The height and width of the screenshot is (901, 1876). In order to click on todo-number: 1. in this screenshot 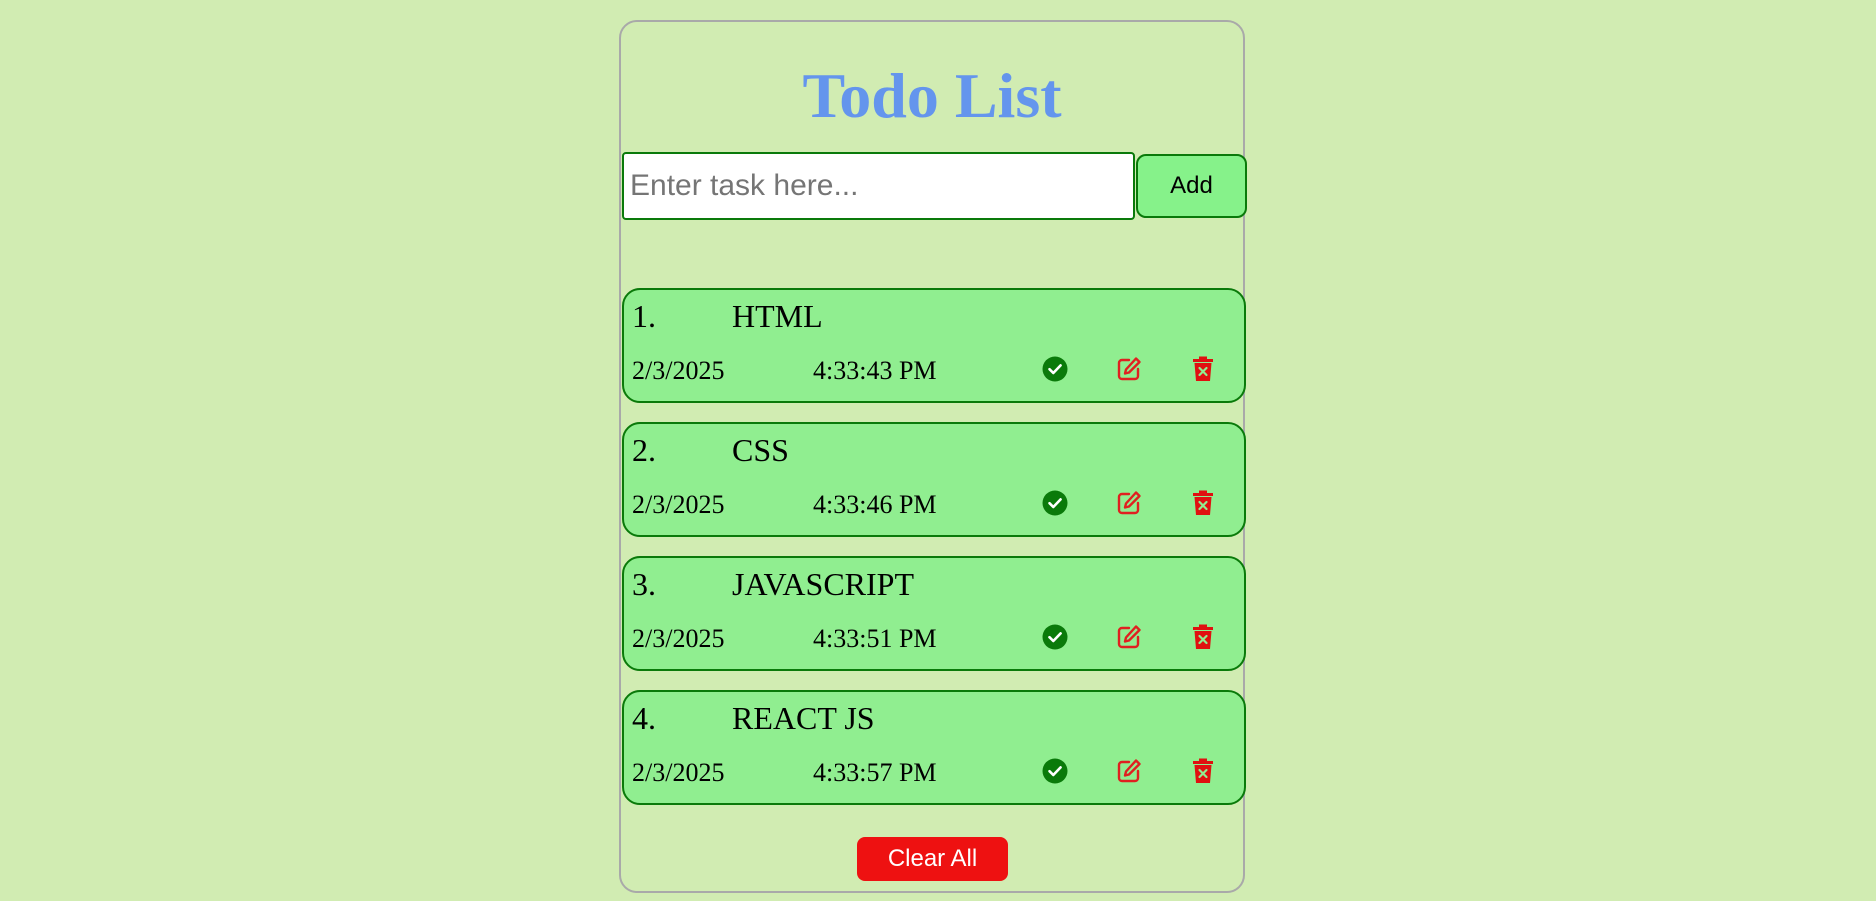, I will do `click(644, 316)`.